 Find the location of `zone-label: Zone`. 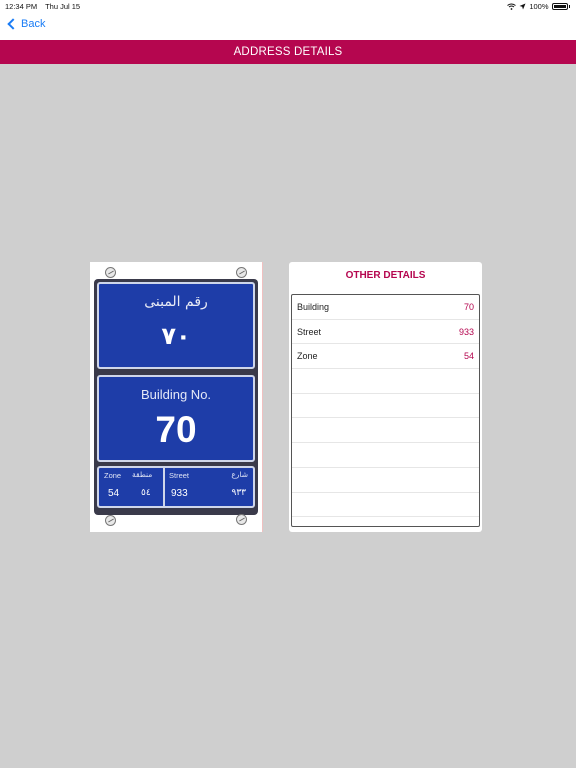

zone-label: Zone is located at coordinates (113, 475).